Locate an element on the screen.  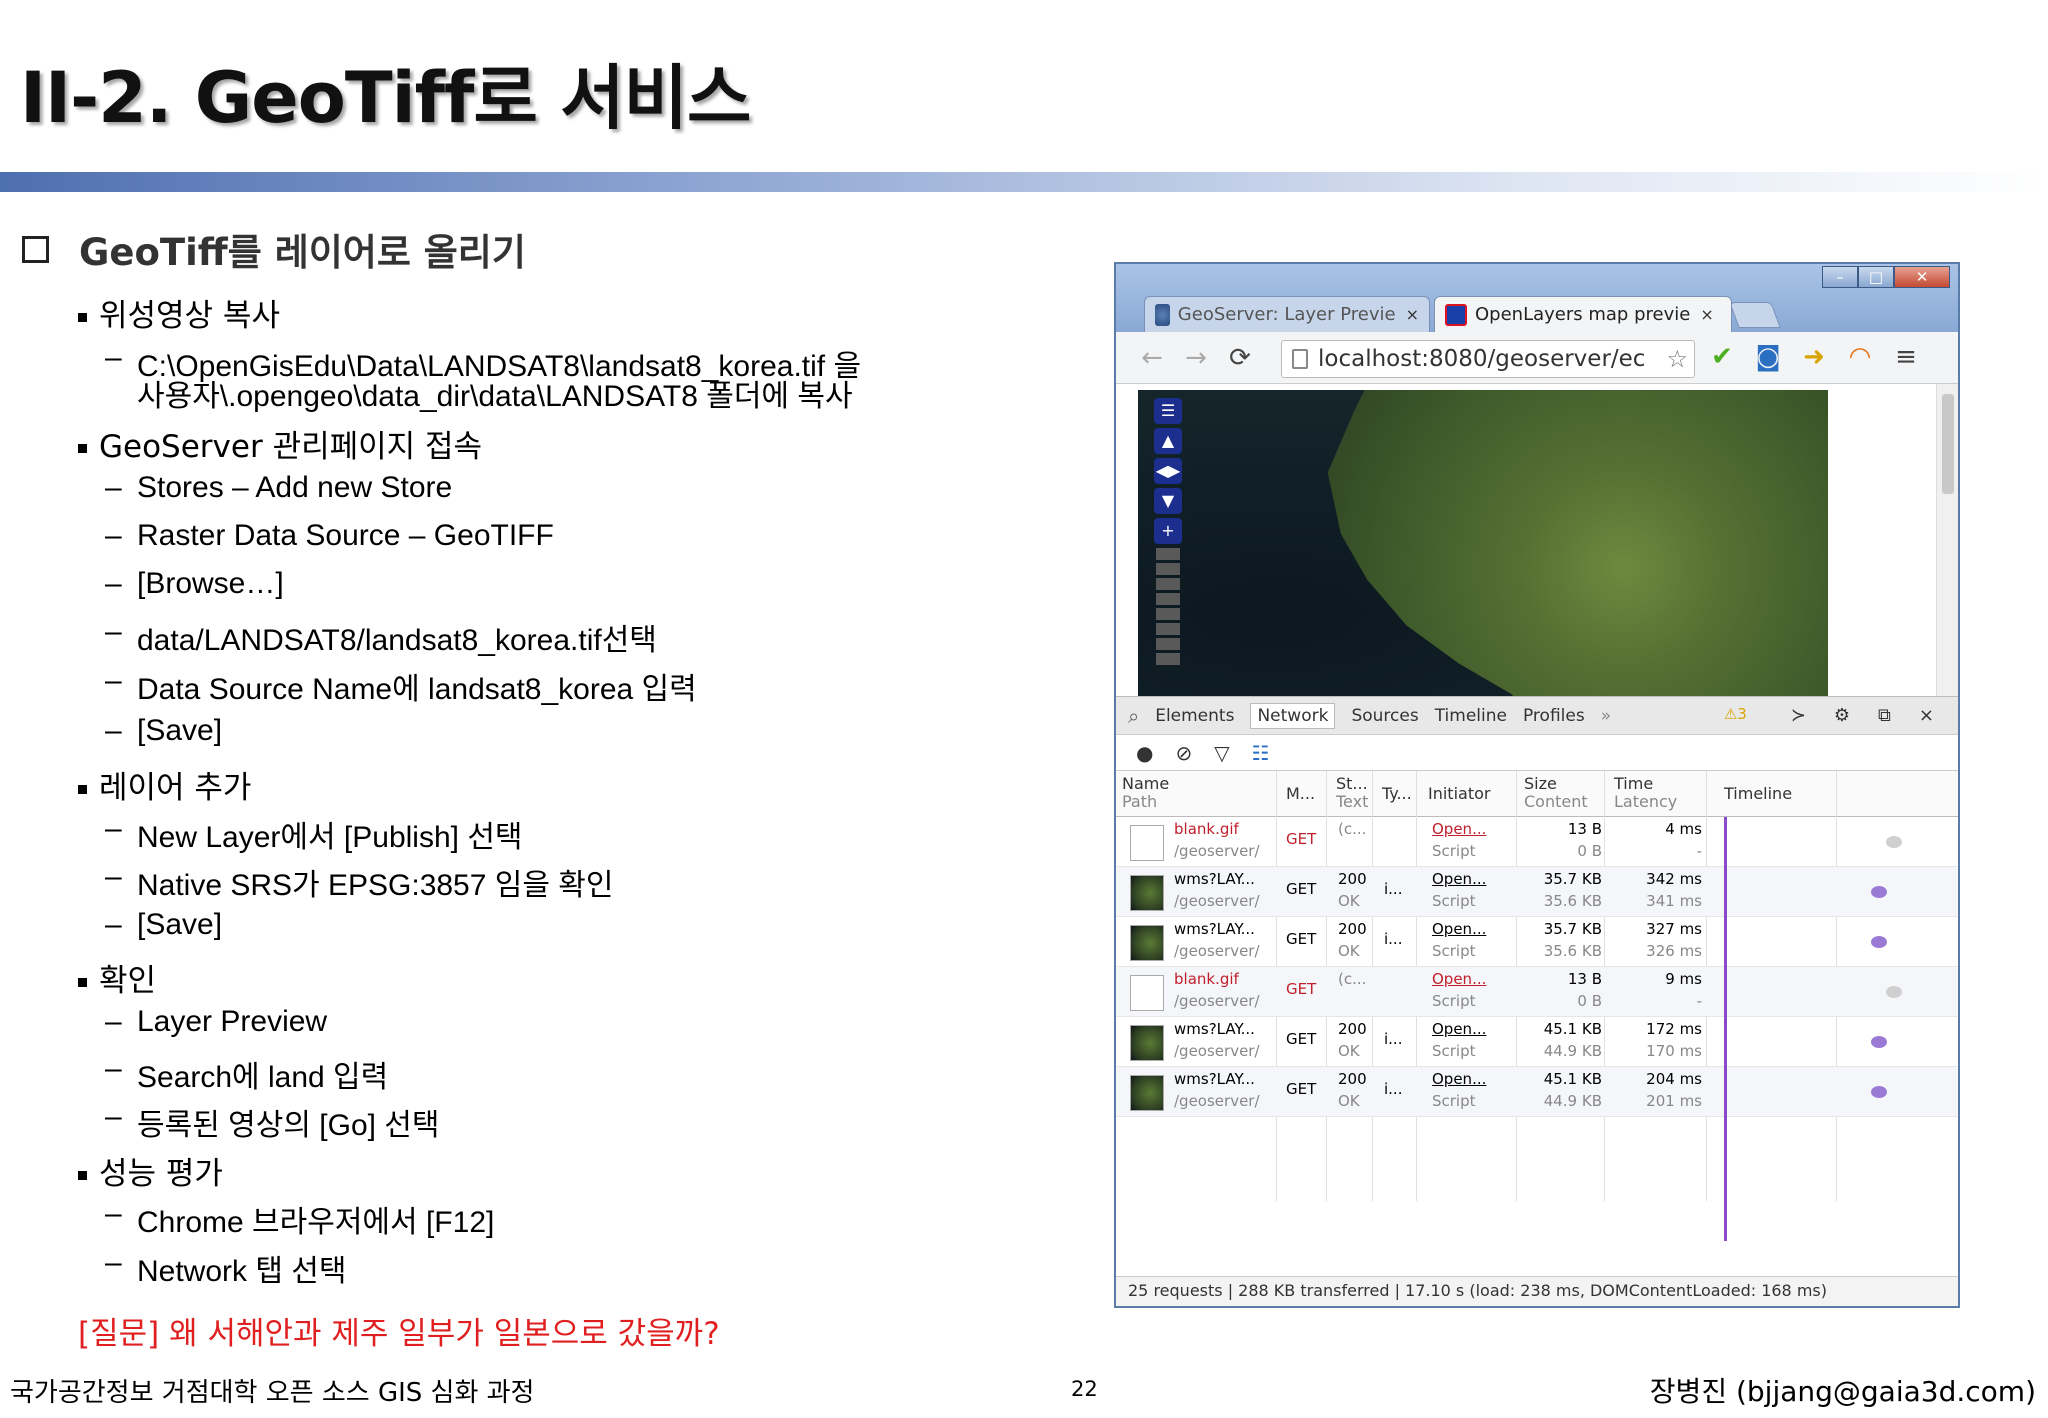
check-extension-icon: ✔ is located at coordinates (1722, 357).